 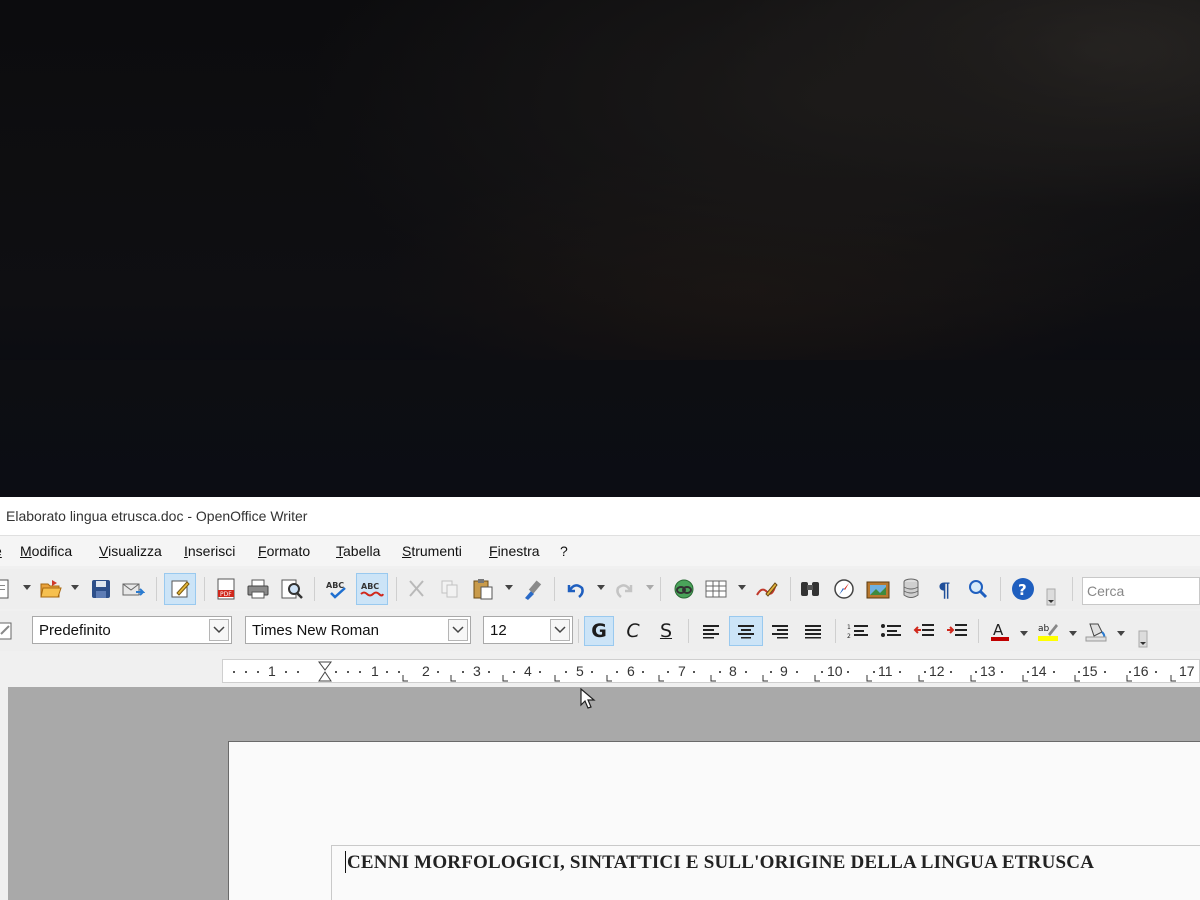 I want to click on undo-dropdown, so click(x=601, y=587).